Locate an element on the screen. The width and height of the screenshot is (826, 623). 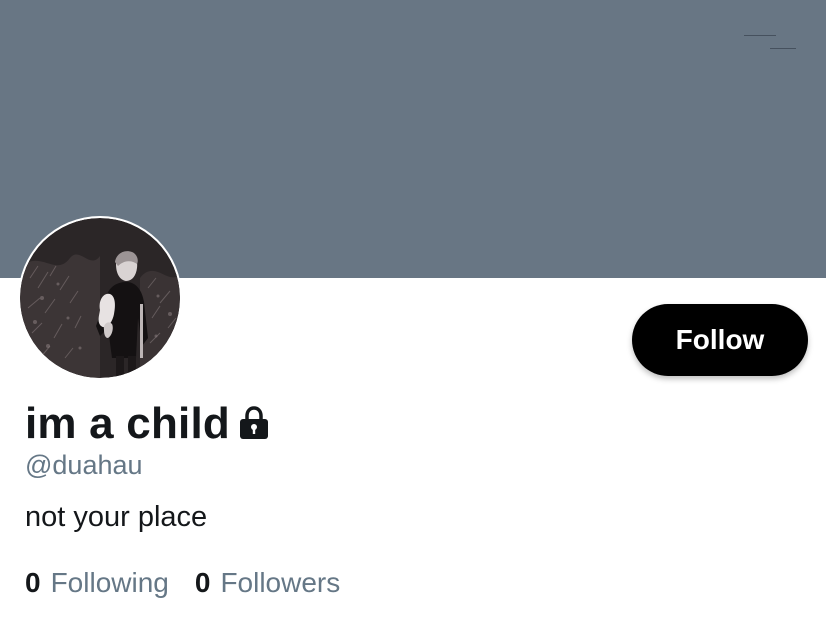
profile-stats: 0 Following 0 Followers is located at coordinates (195, 583).